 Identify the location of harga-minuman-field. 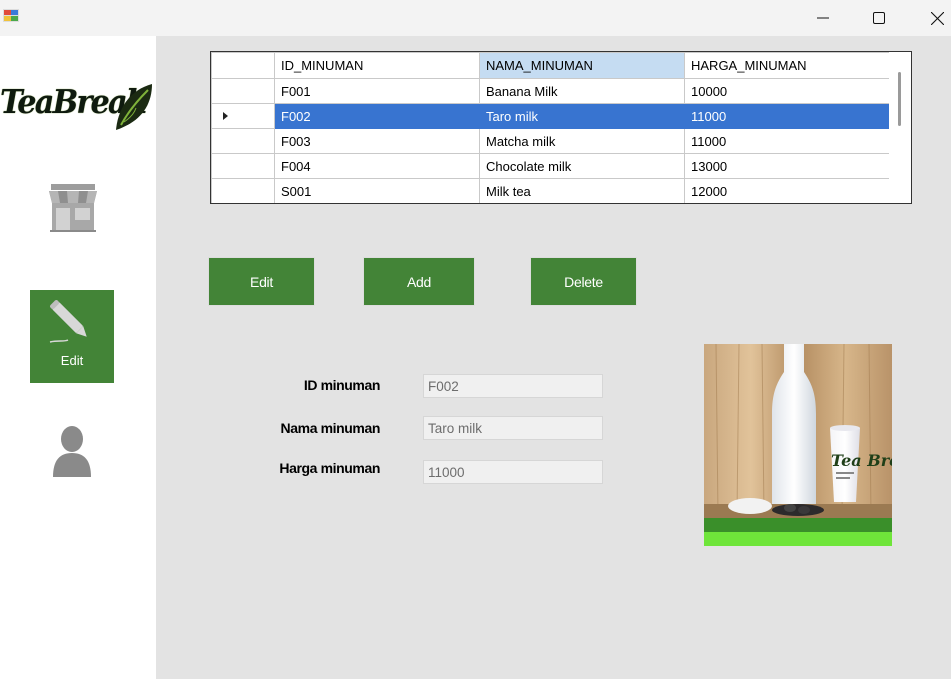
(513, 472).